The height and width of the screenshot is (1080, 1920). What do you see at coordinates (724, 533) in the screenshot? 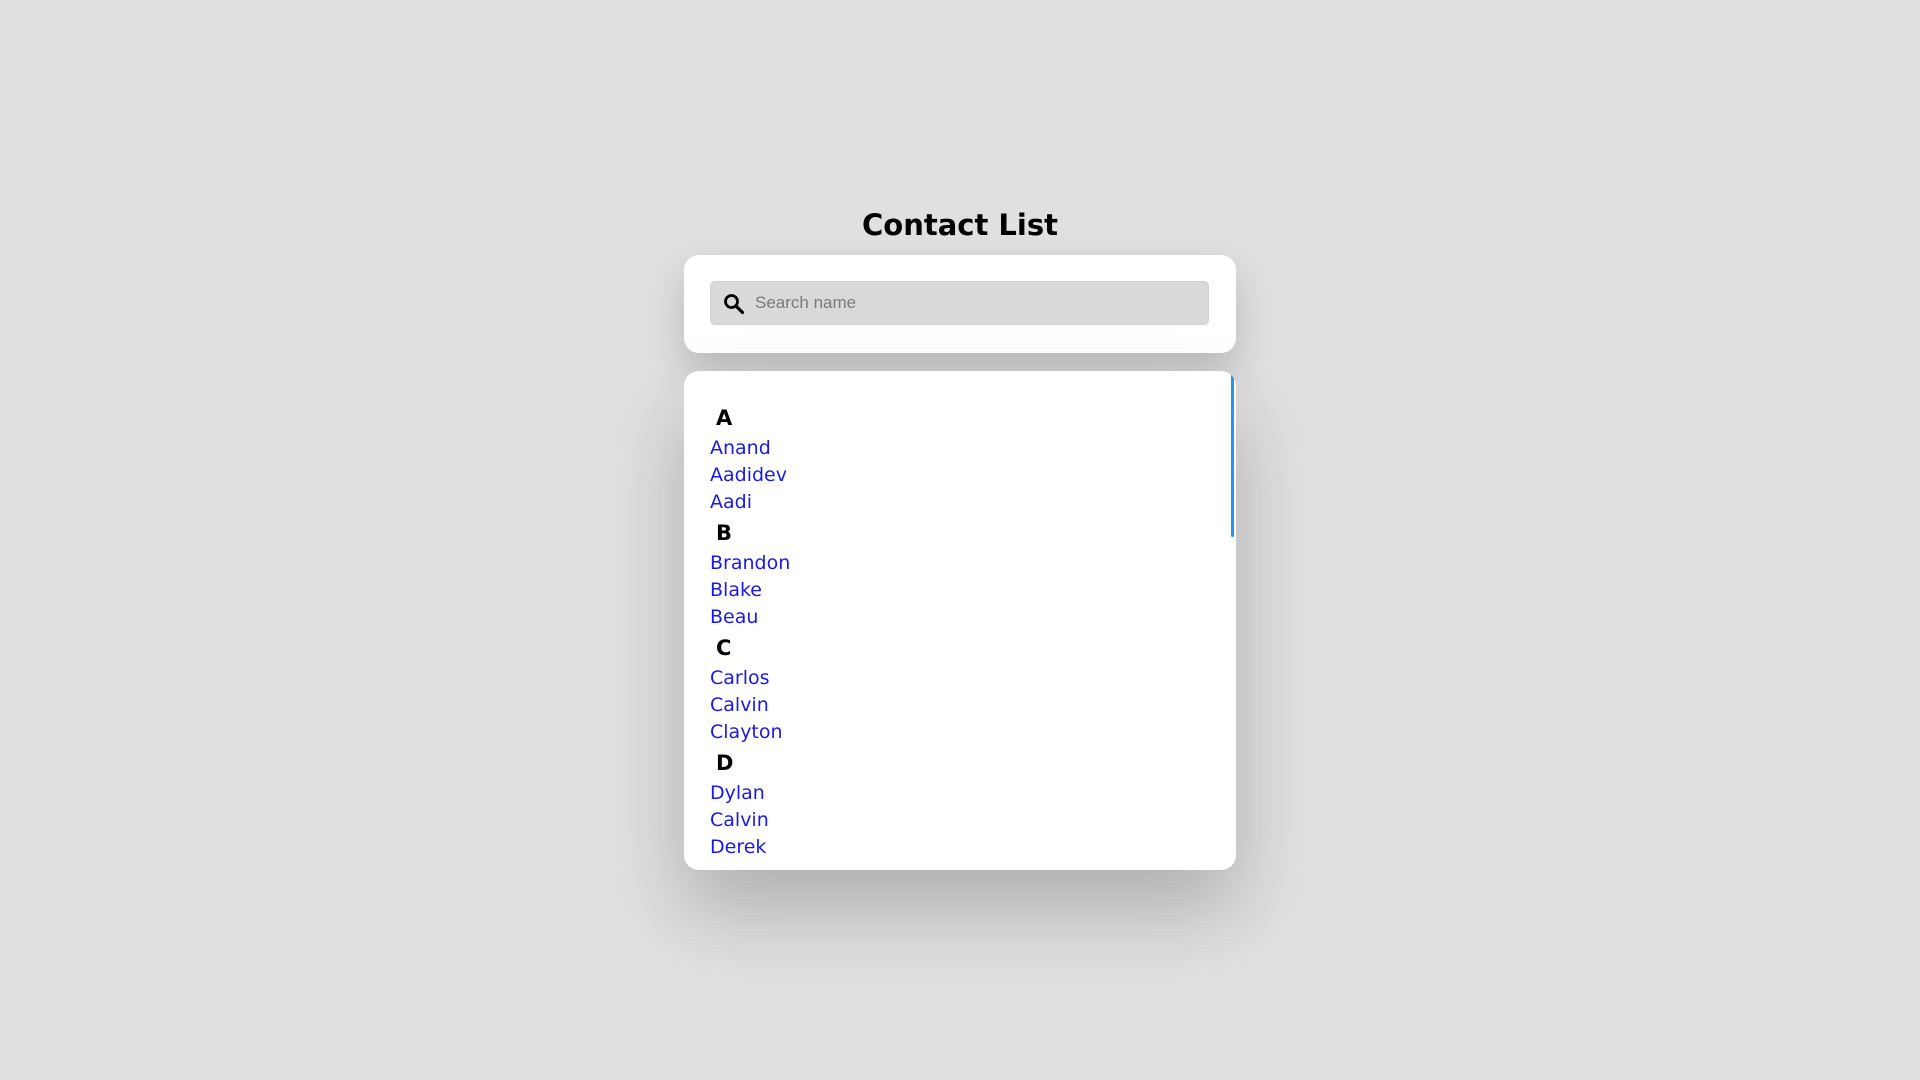
I see `section-letter: B` at bounding box center [724, 533].